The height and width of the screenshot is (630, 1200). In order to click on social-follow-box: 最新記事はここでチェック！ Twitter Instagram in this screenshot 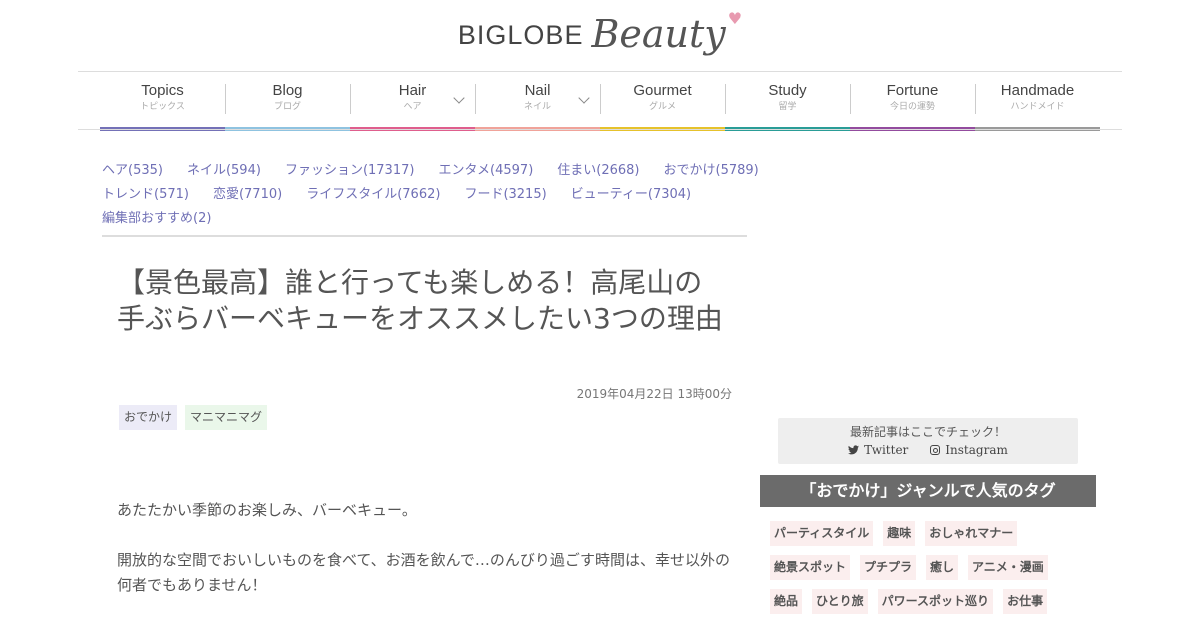, I will do `click(928, 441)`.